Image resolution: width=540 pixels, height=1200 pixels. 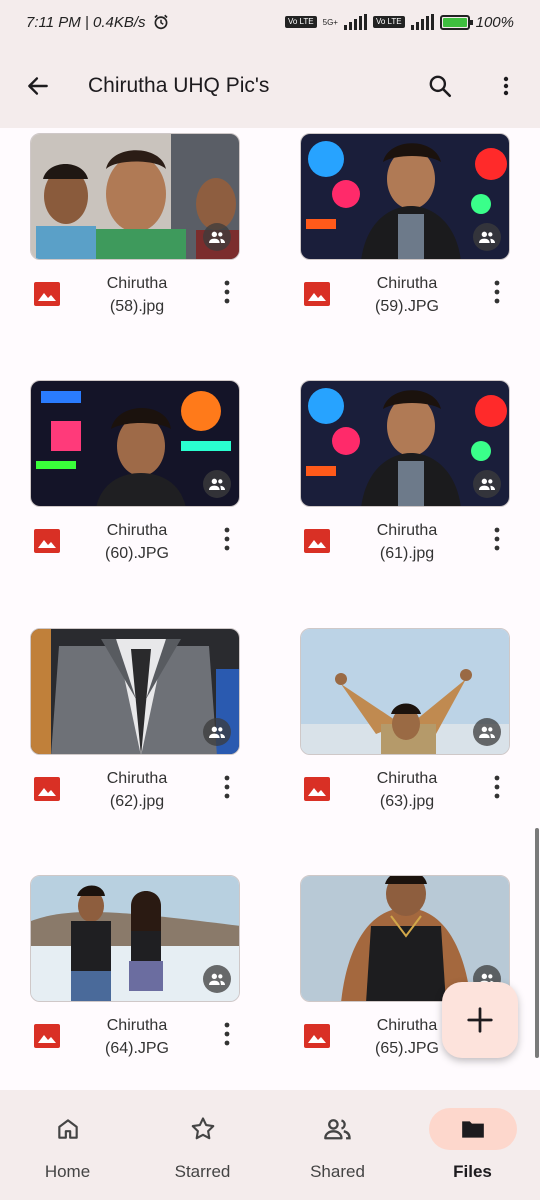 What do you see at coordinates (38, 86) in the screenshot?
I see `back-button` at bounding box center [38, 86].